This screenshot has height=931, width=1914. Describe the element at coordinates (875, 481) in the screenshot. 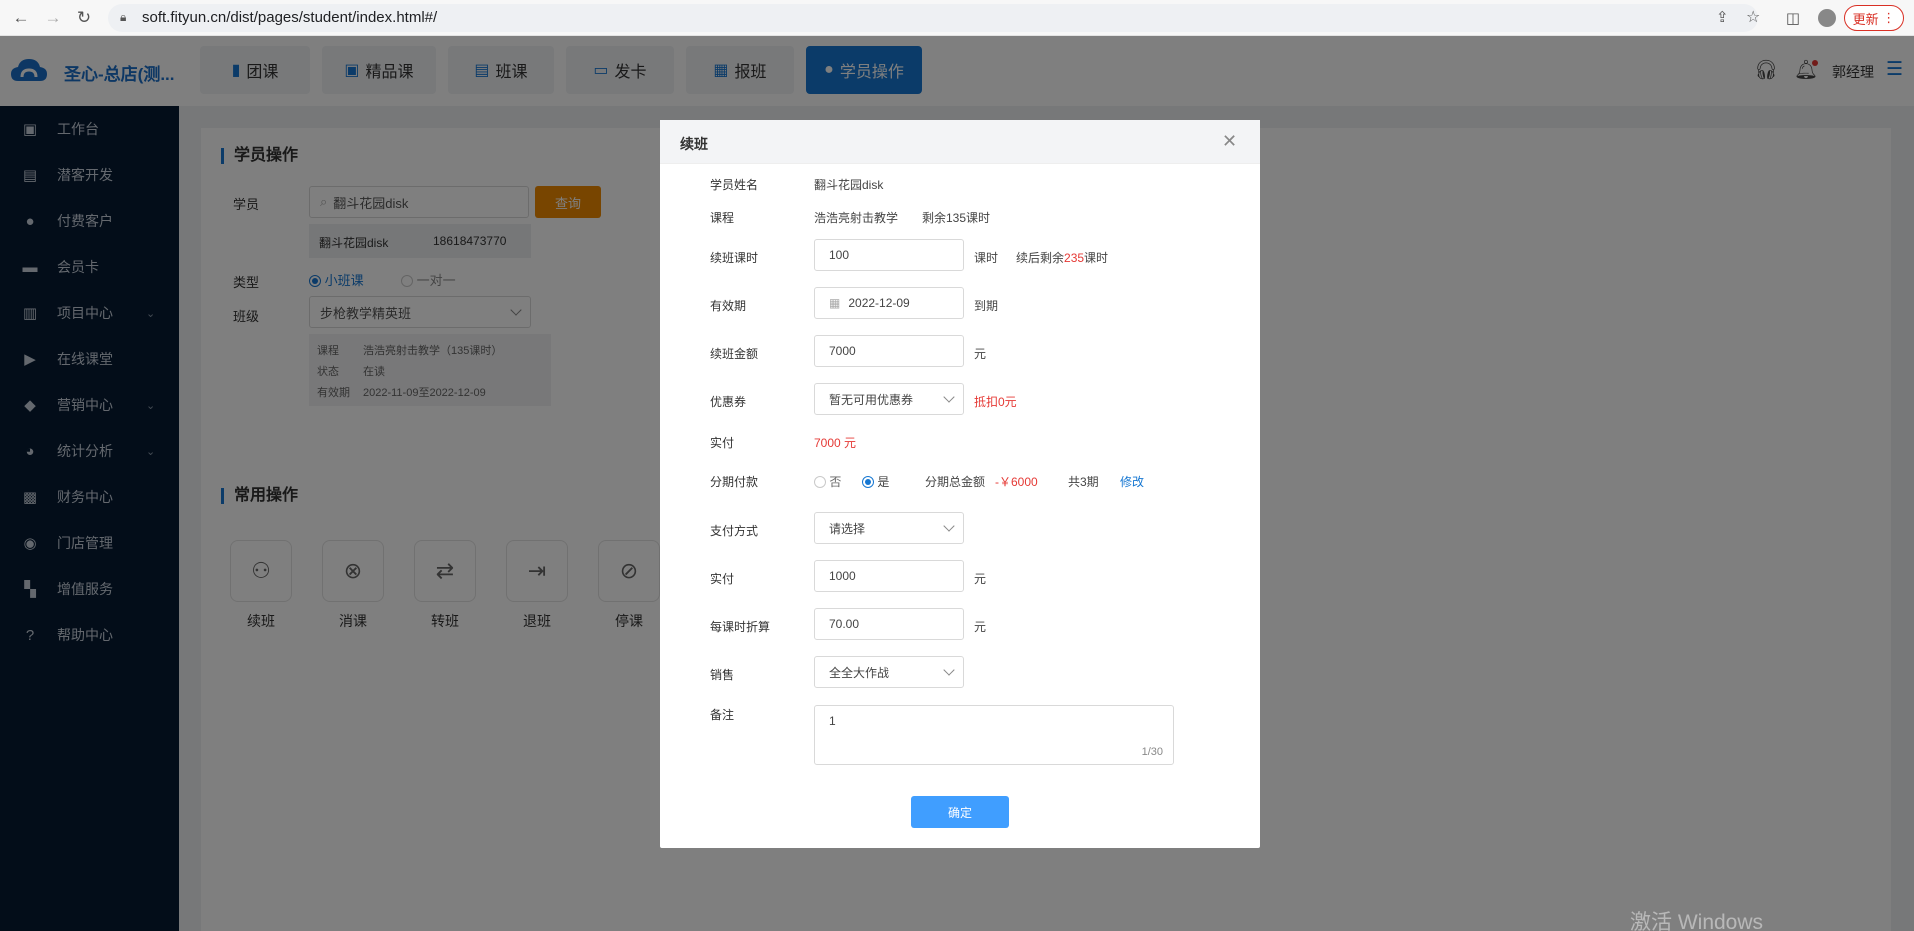

I see `installment-radio-yes: 是` at that location.